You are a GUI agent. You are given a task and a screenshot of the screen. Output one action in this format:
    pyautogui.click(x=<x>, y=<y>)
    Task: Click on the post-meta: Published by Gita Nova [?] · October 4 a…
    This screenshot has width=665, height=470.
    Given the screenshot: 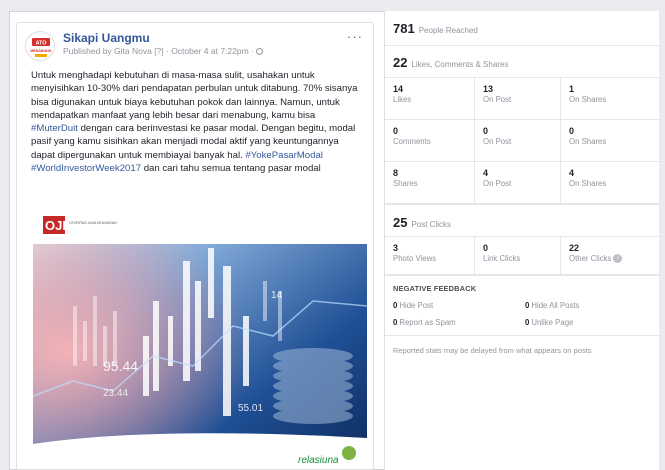 What is the action you would take?
    pyautogui.click(x=218, y=51)
    